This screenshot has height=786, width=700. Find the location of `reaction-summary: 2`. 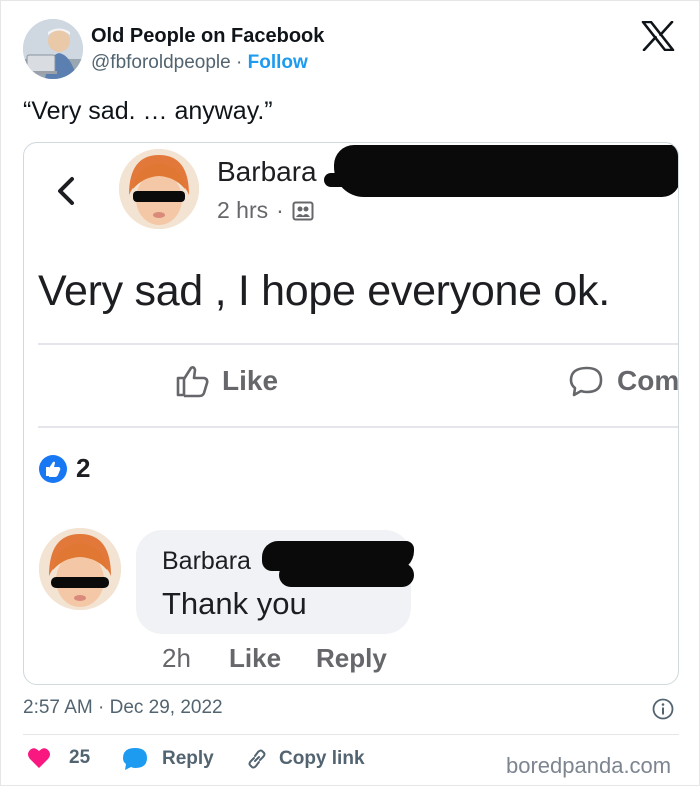

reaction-summary: 2 is located at coordinates (64, 468).